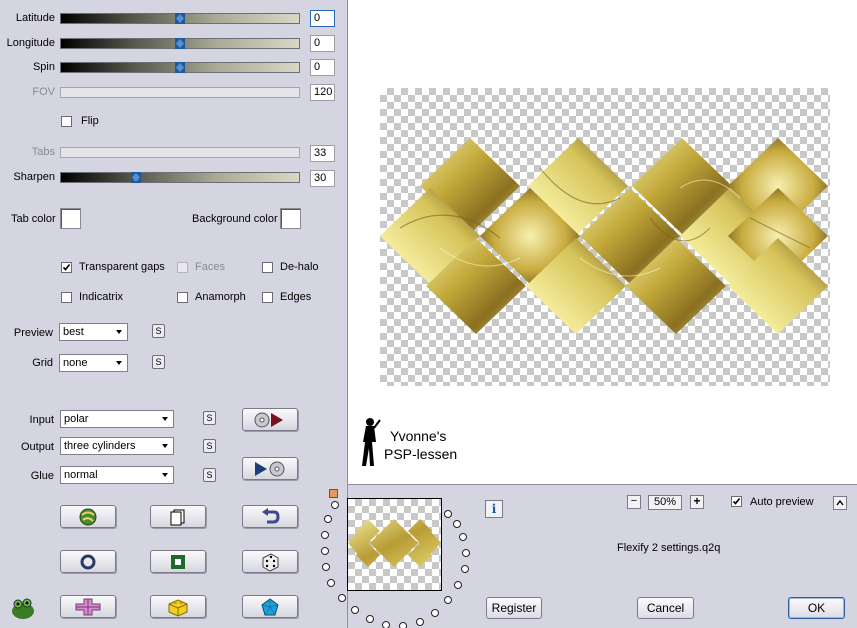 This screenshot has width=857, height=628. Describe the element at coordinates (73, 332) in the screenshot. I see `preview-quality-value: best` at that location.